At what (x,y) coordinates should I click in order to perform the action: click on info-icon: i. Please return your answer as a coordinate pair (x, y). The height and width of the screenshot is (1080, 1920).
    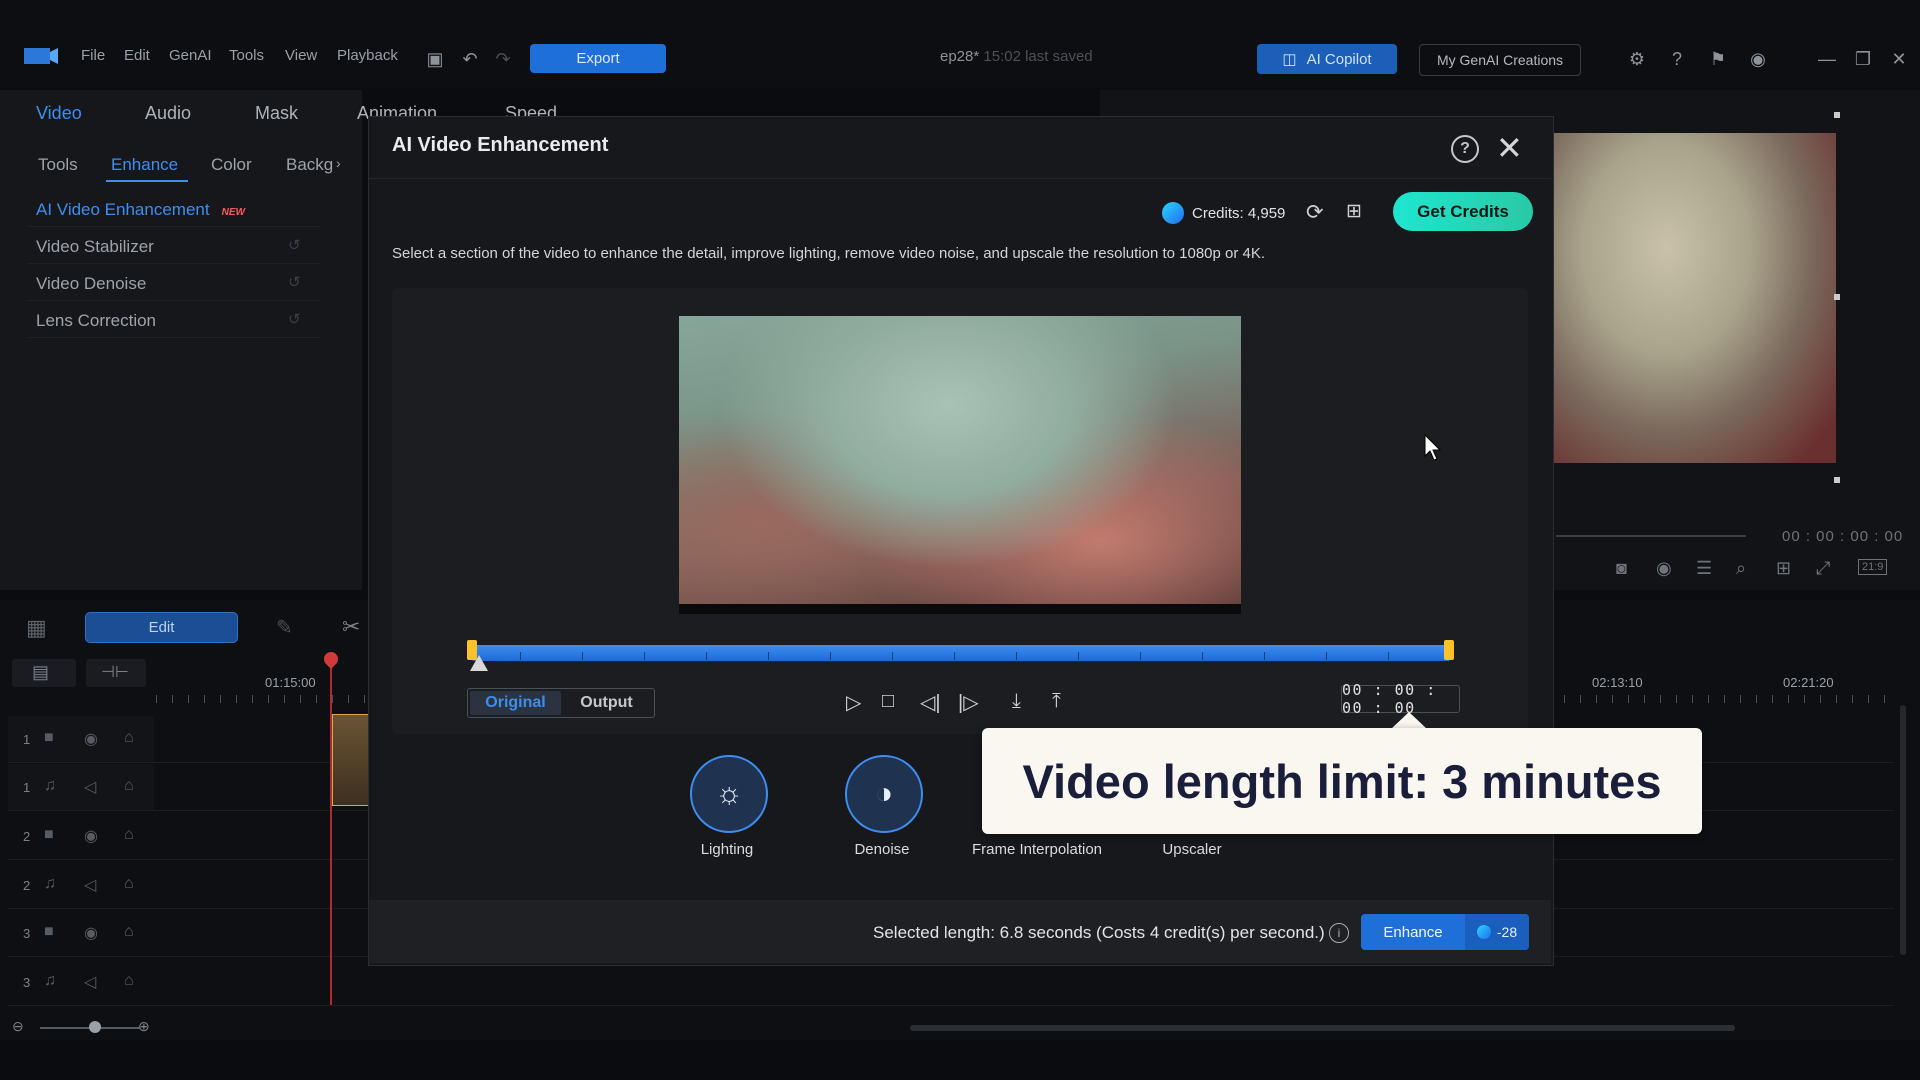
    Looking at the image, I should click on (1339, 933).